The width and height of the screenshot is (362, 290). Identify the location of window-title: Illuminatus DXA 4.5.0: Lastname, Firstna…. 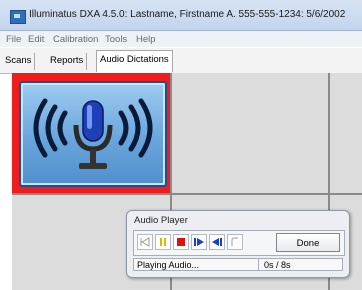
(187, 14).